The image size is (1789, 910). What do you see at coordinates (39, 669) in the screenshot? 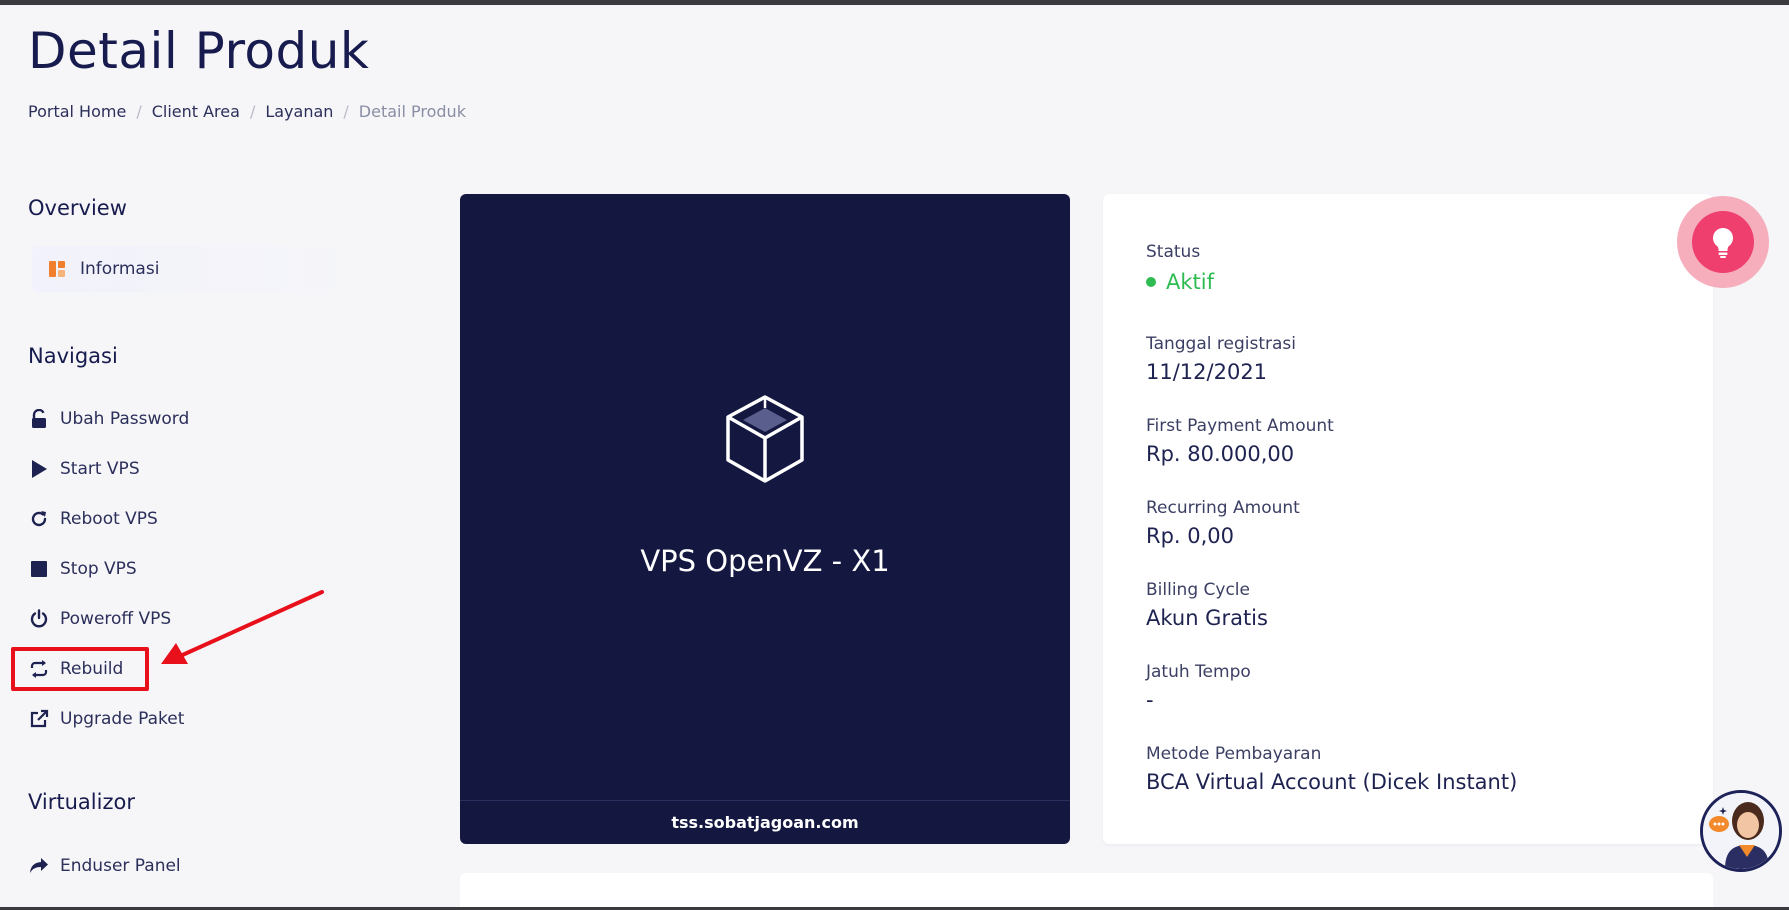
I see `rebuild-icon` at bounding box center [39, 669].